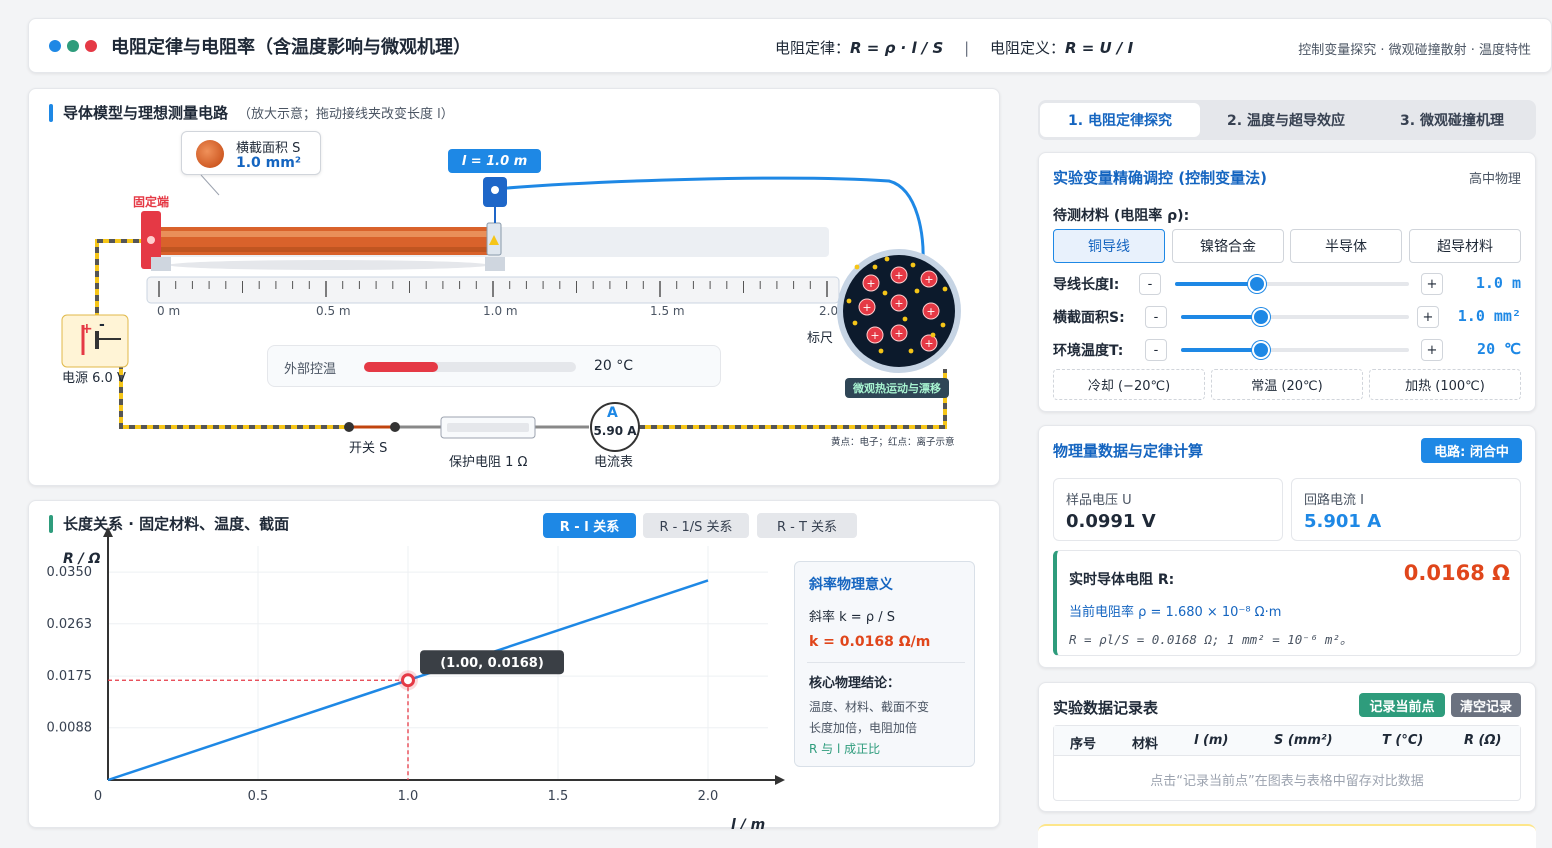 This screenshot has width=1552, height=848. Describe the element at coordinates (1483, 740) in the screenshot. I see `col-resistance: R (Ω)` at that location.